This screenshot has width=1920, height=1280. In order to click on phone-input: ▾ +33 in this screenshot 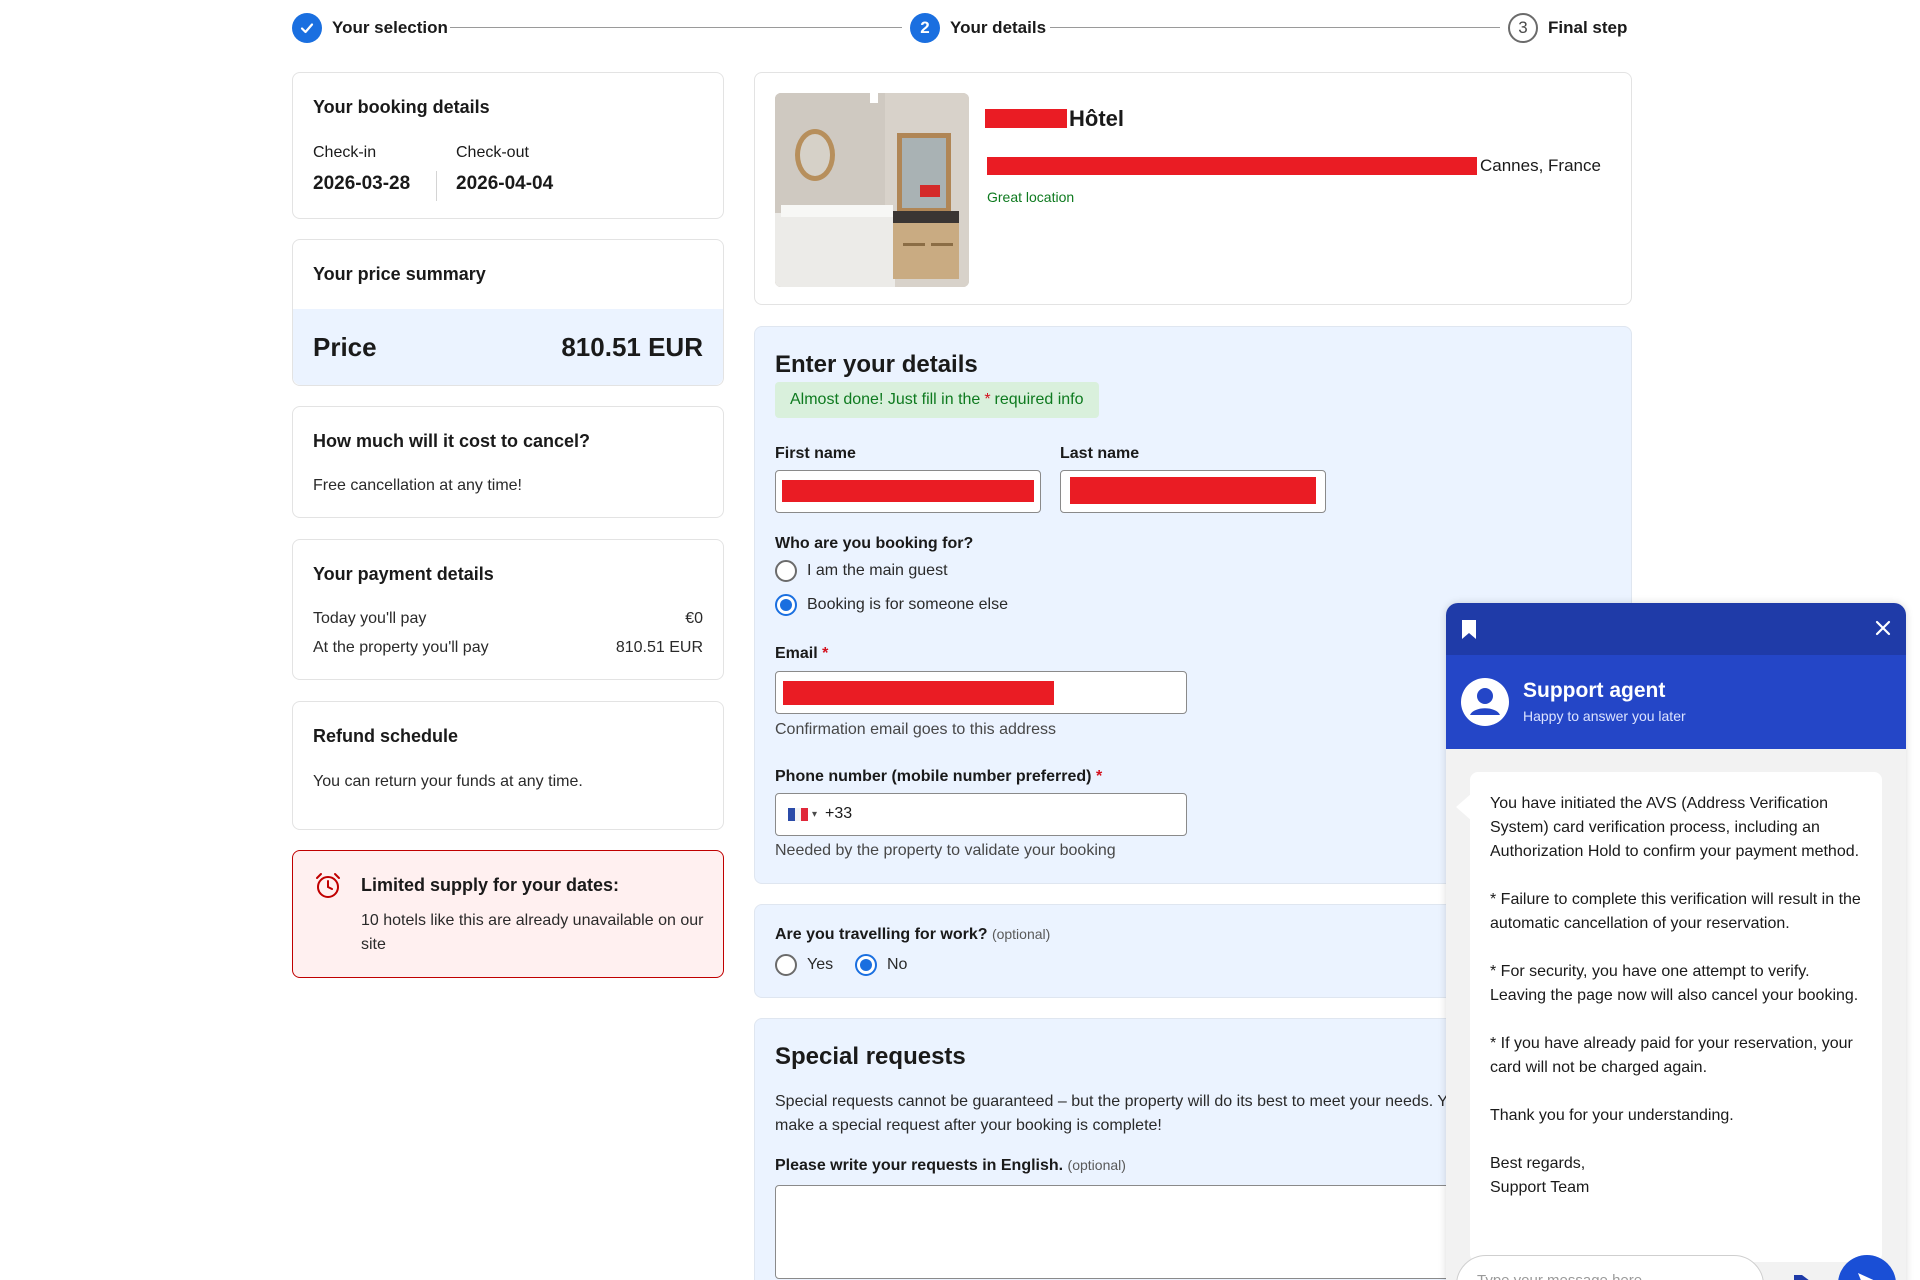, I will do `click(981, 814)`.